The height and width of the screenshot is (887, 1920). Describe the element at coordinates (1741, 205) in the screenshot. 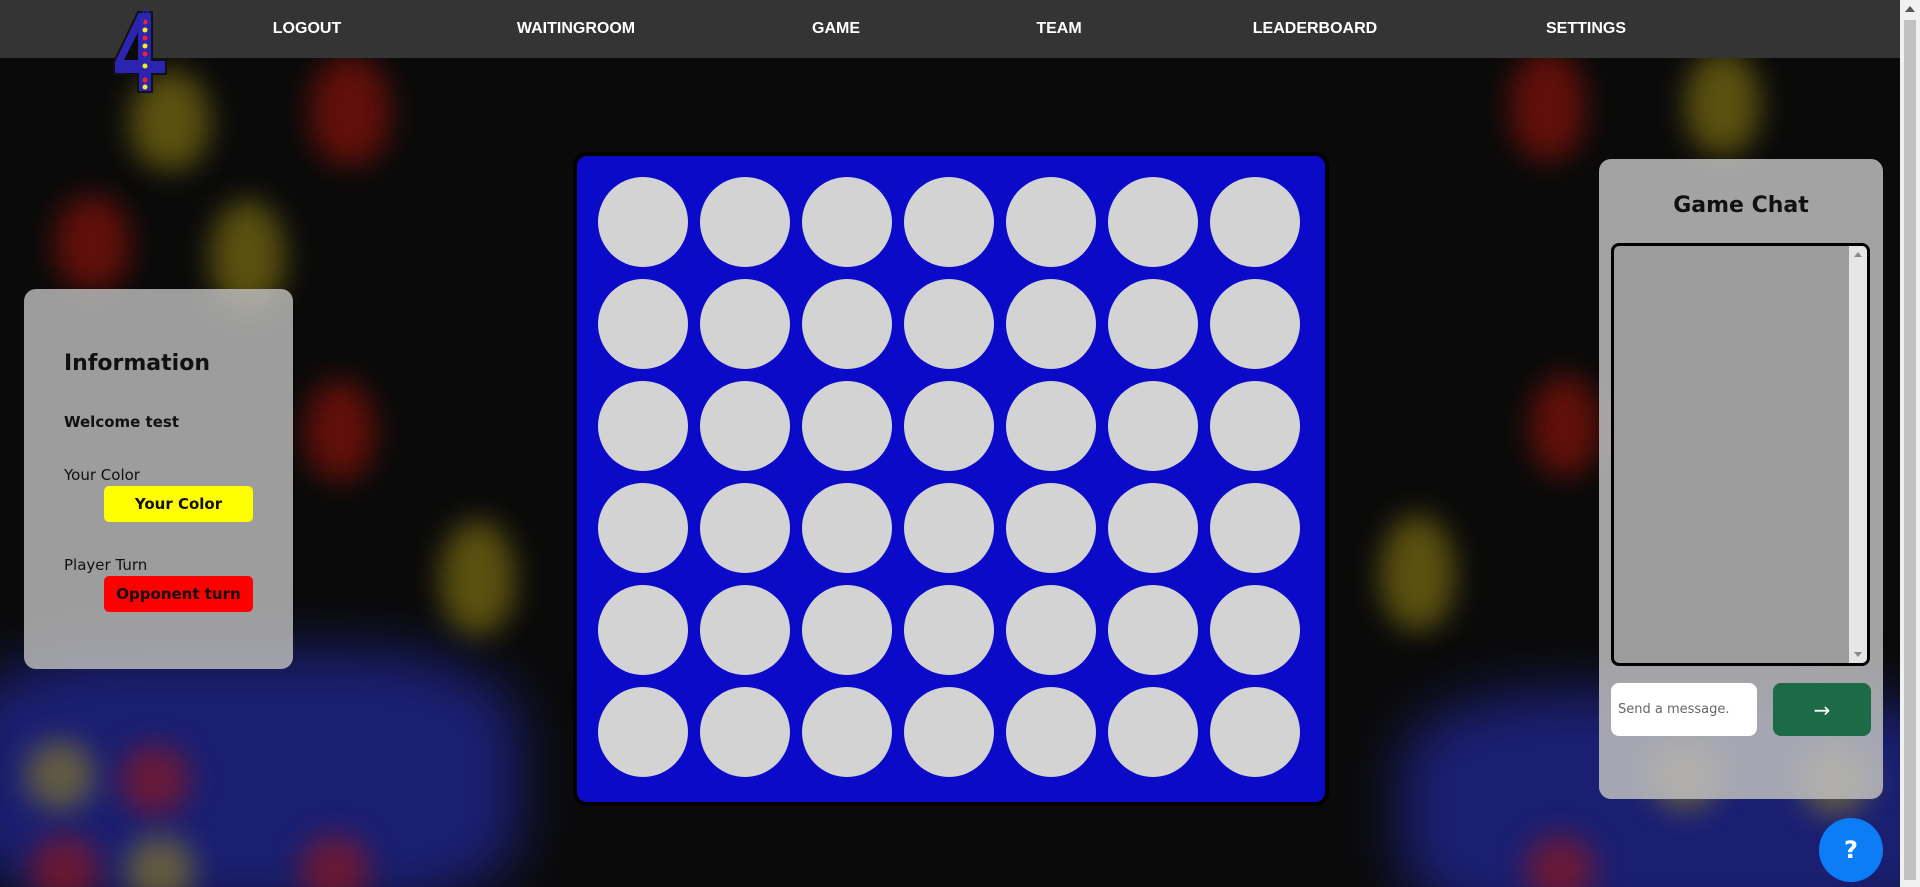

I see `chat-title: Game Chat` at that location.